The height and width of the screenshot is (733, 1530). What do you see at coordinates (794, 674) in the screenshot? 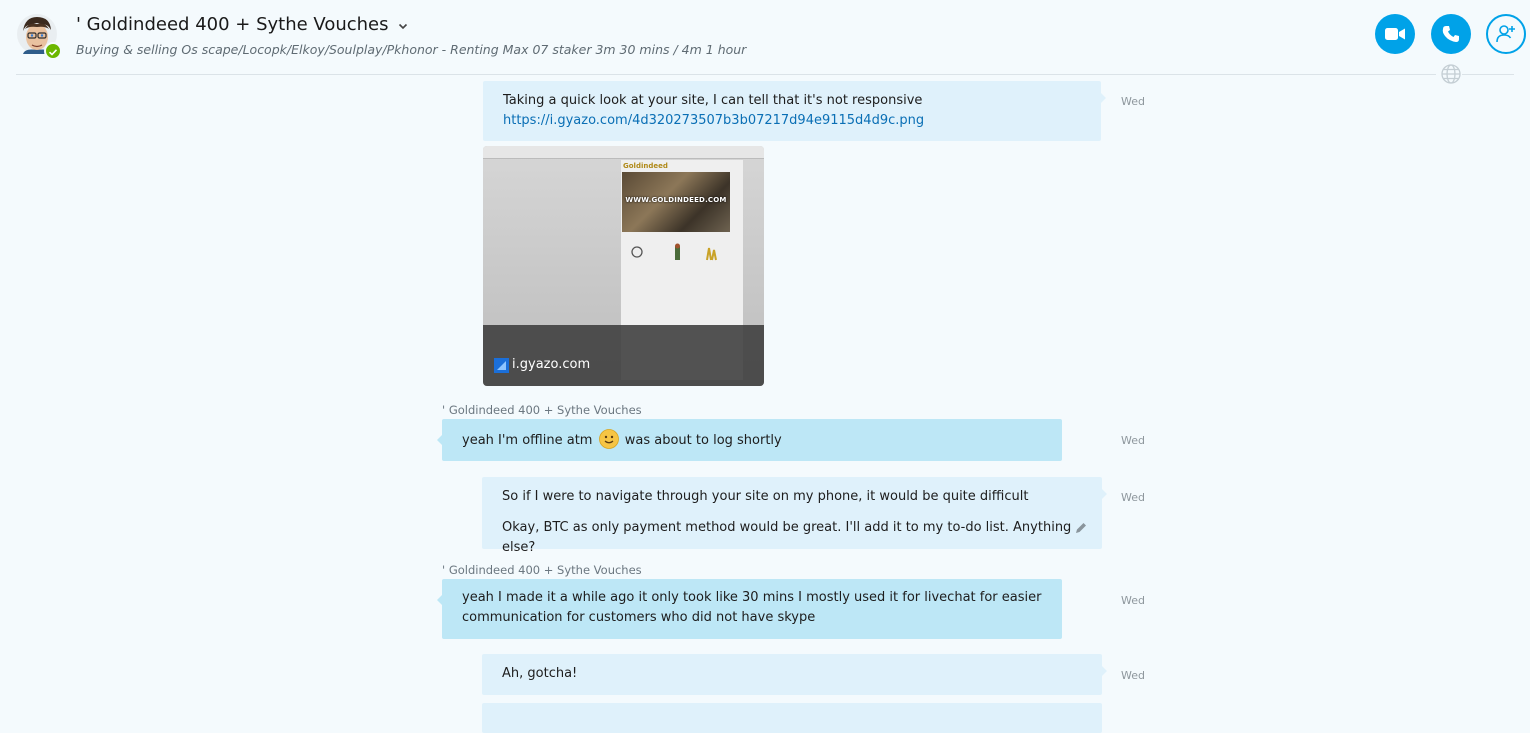
I see `outgoing-message: Ah, gotcha!` at bounding box center [794, 674].